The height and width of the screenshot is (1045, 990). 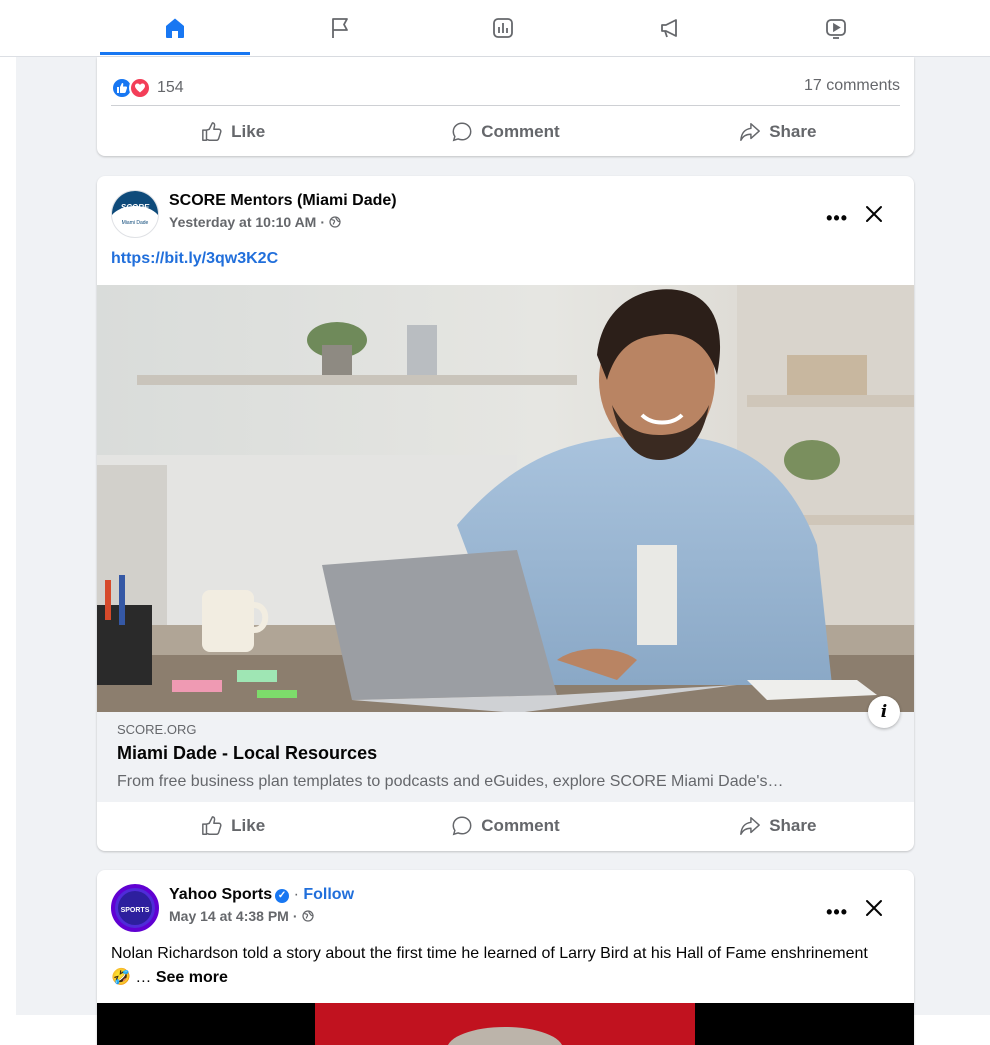 I want to click on home-icon, so click(x=175, y=28).